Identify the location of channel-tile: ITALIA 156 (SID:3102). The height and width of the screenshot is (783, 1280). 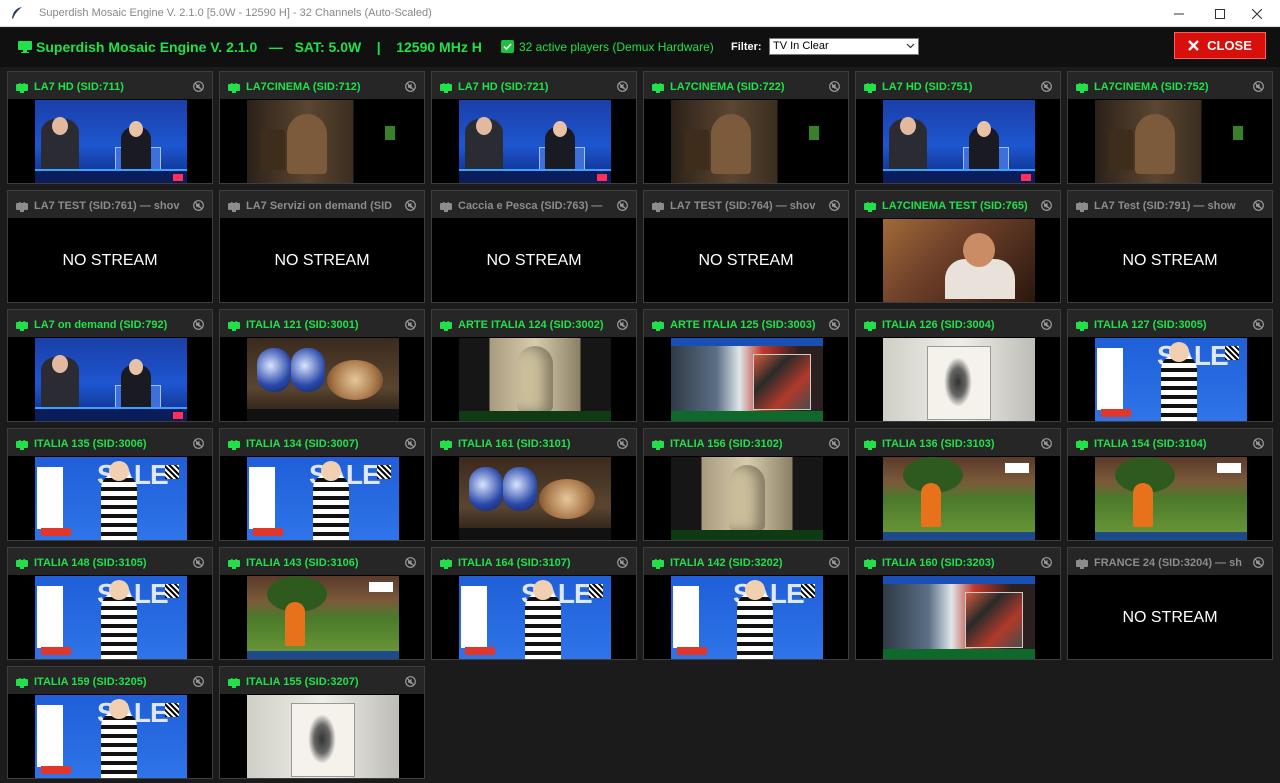
(746, 484).